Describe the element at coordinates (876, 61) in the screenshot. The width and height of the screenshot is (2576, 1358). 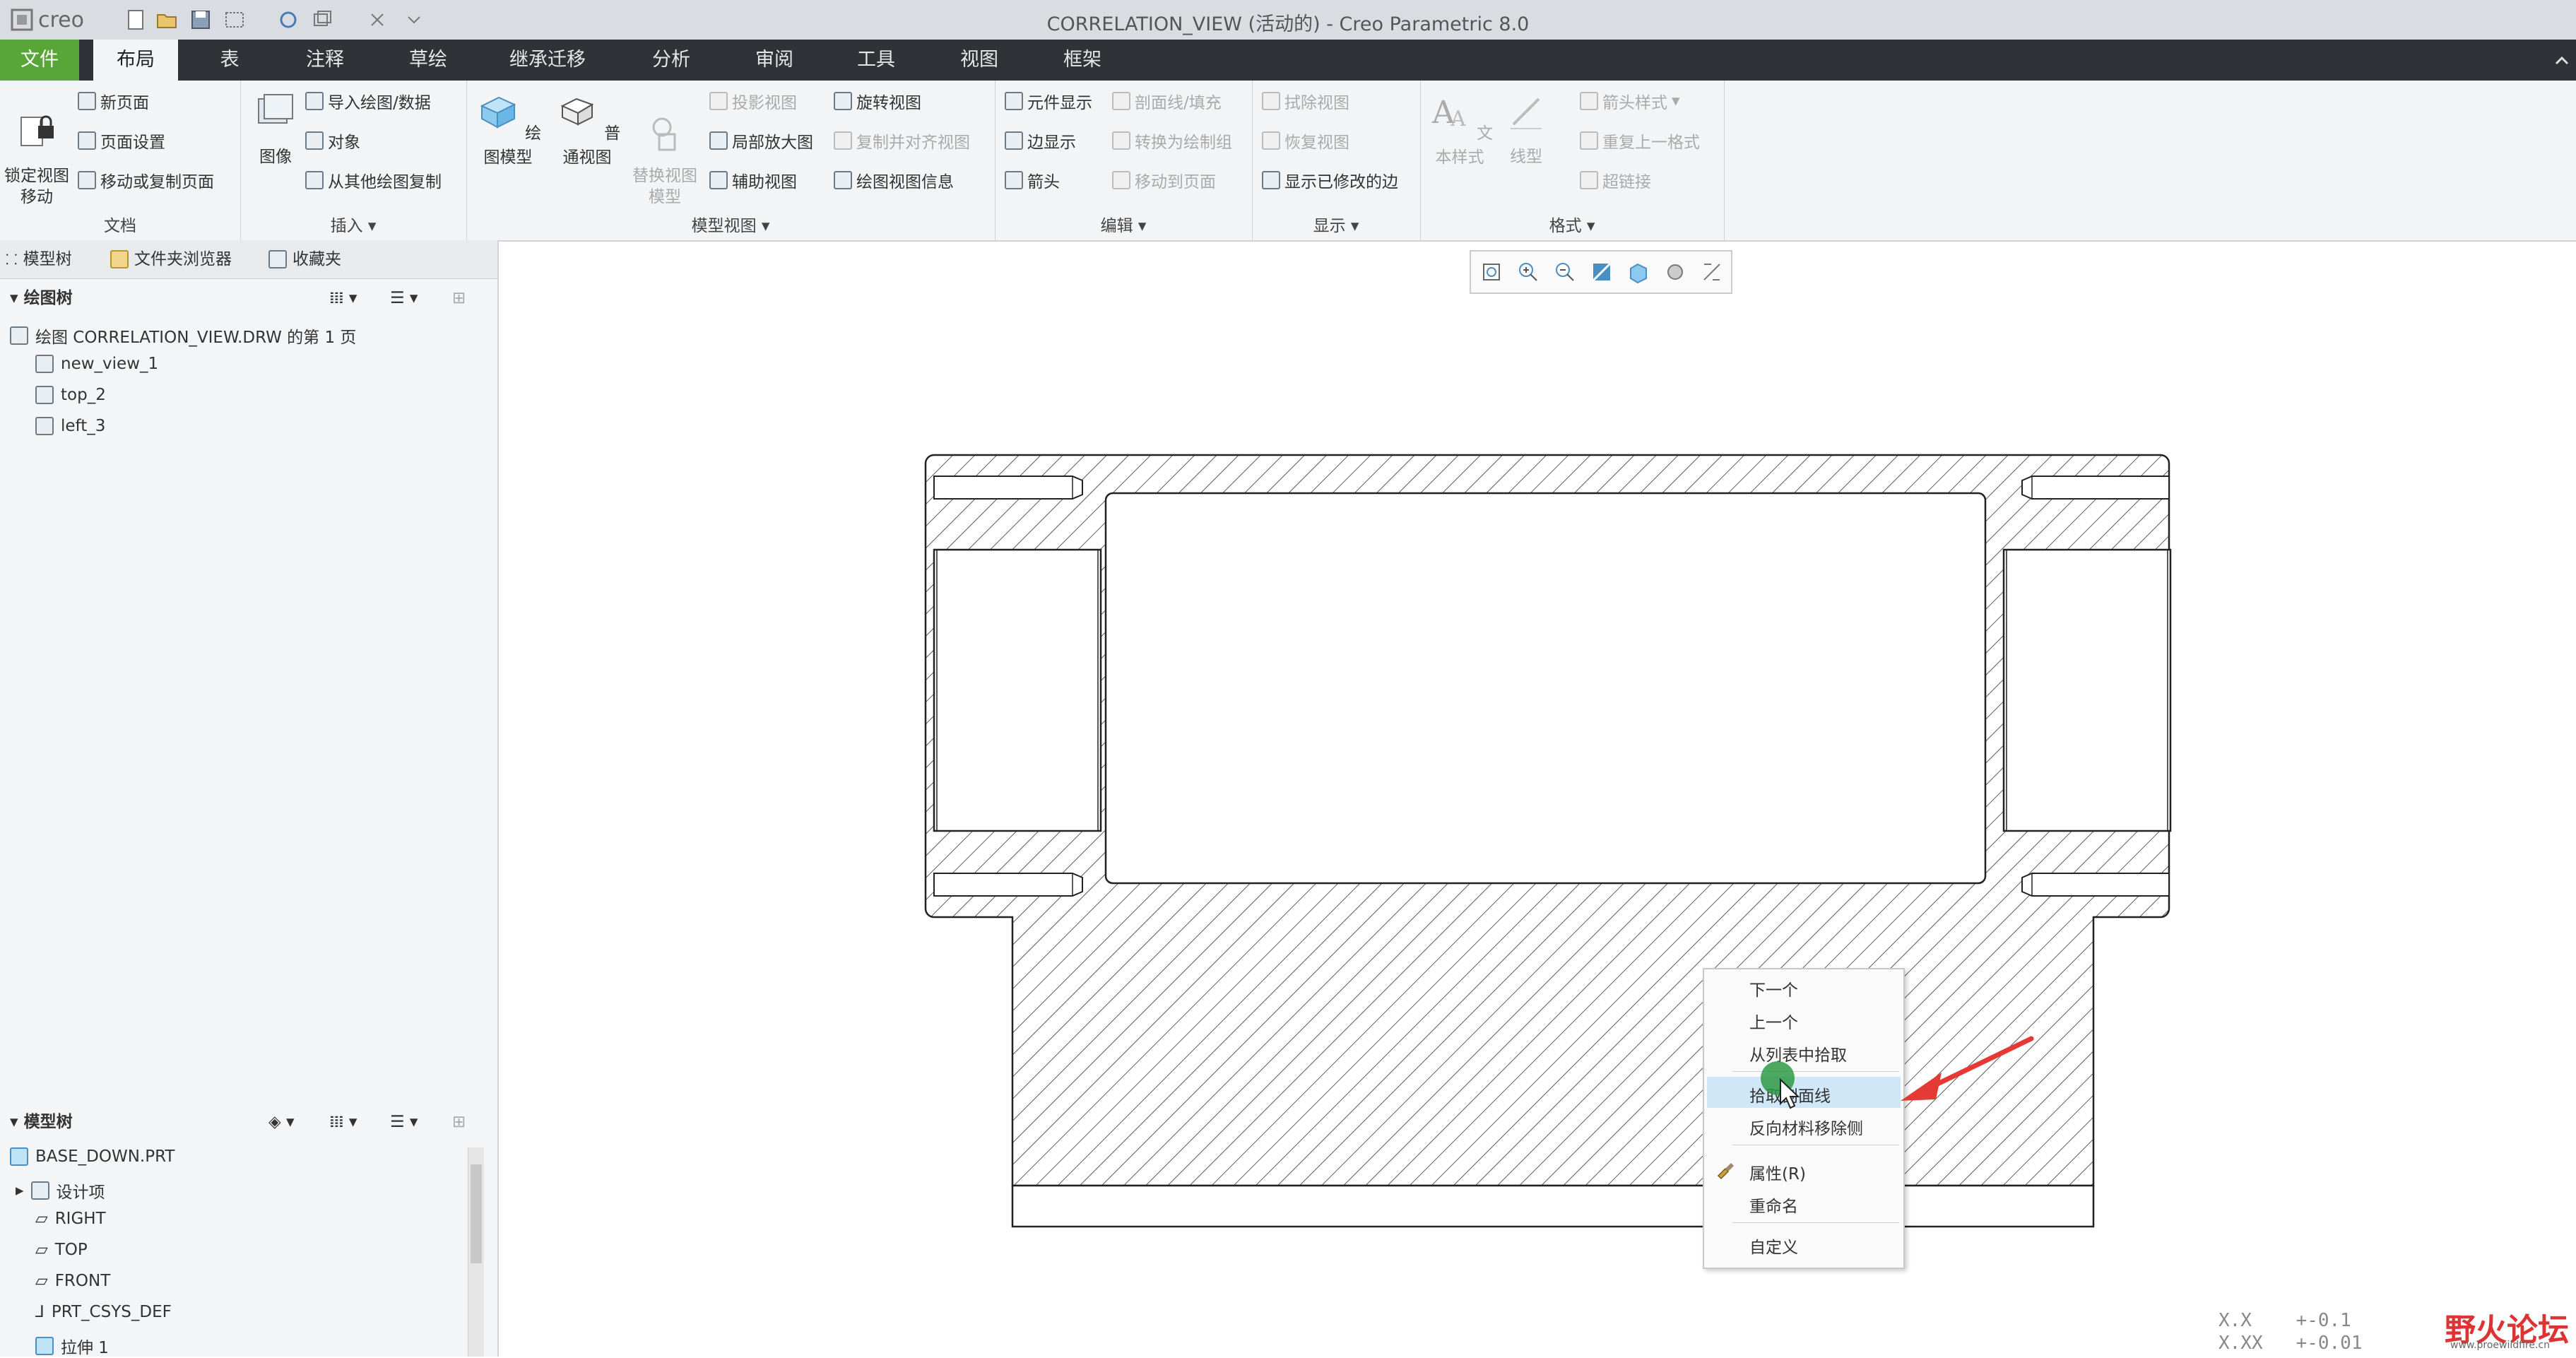
I see `tab-tools: 工具` at that location.